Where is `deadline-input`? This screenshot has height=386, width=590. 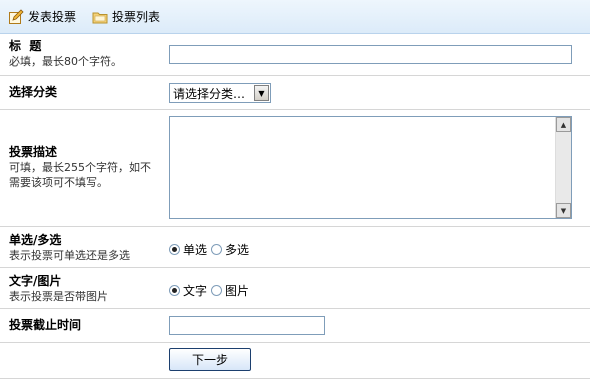 deadline-input is located at coordinates (247, 325).